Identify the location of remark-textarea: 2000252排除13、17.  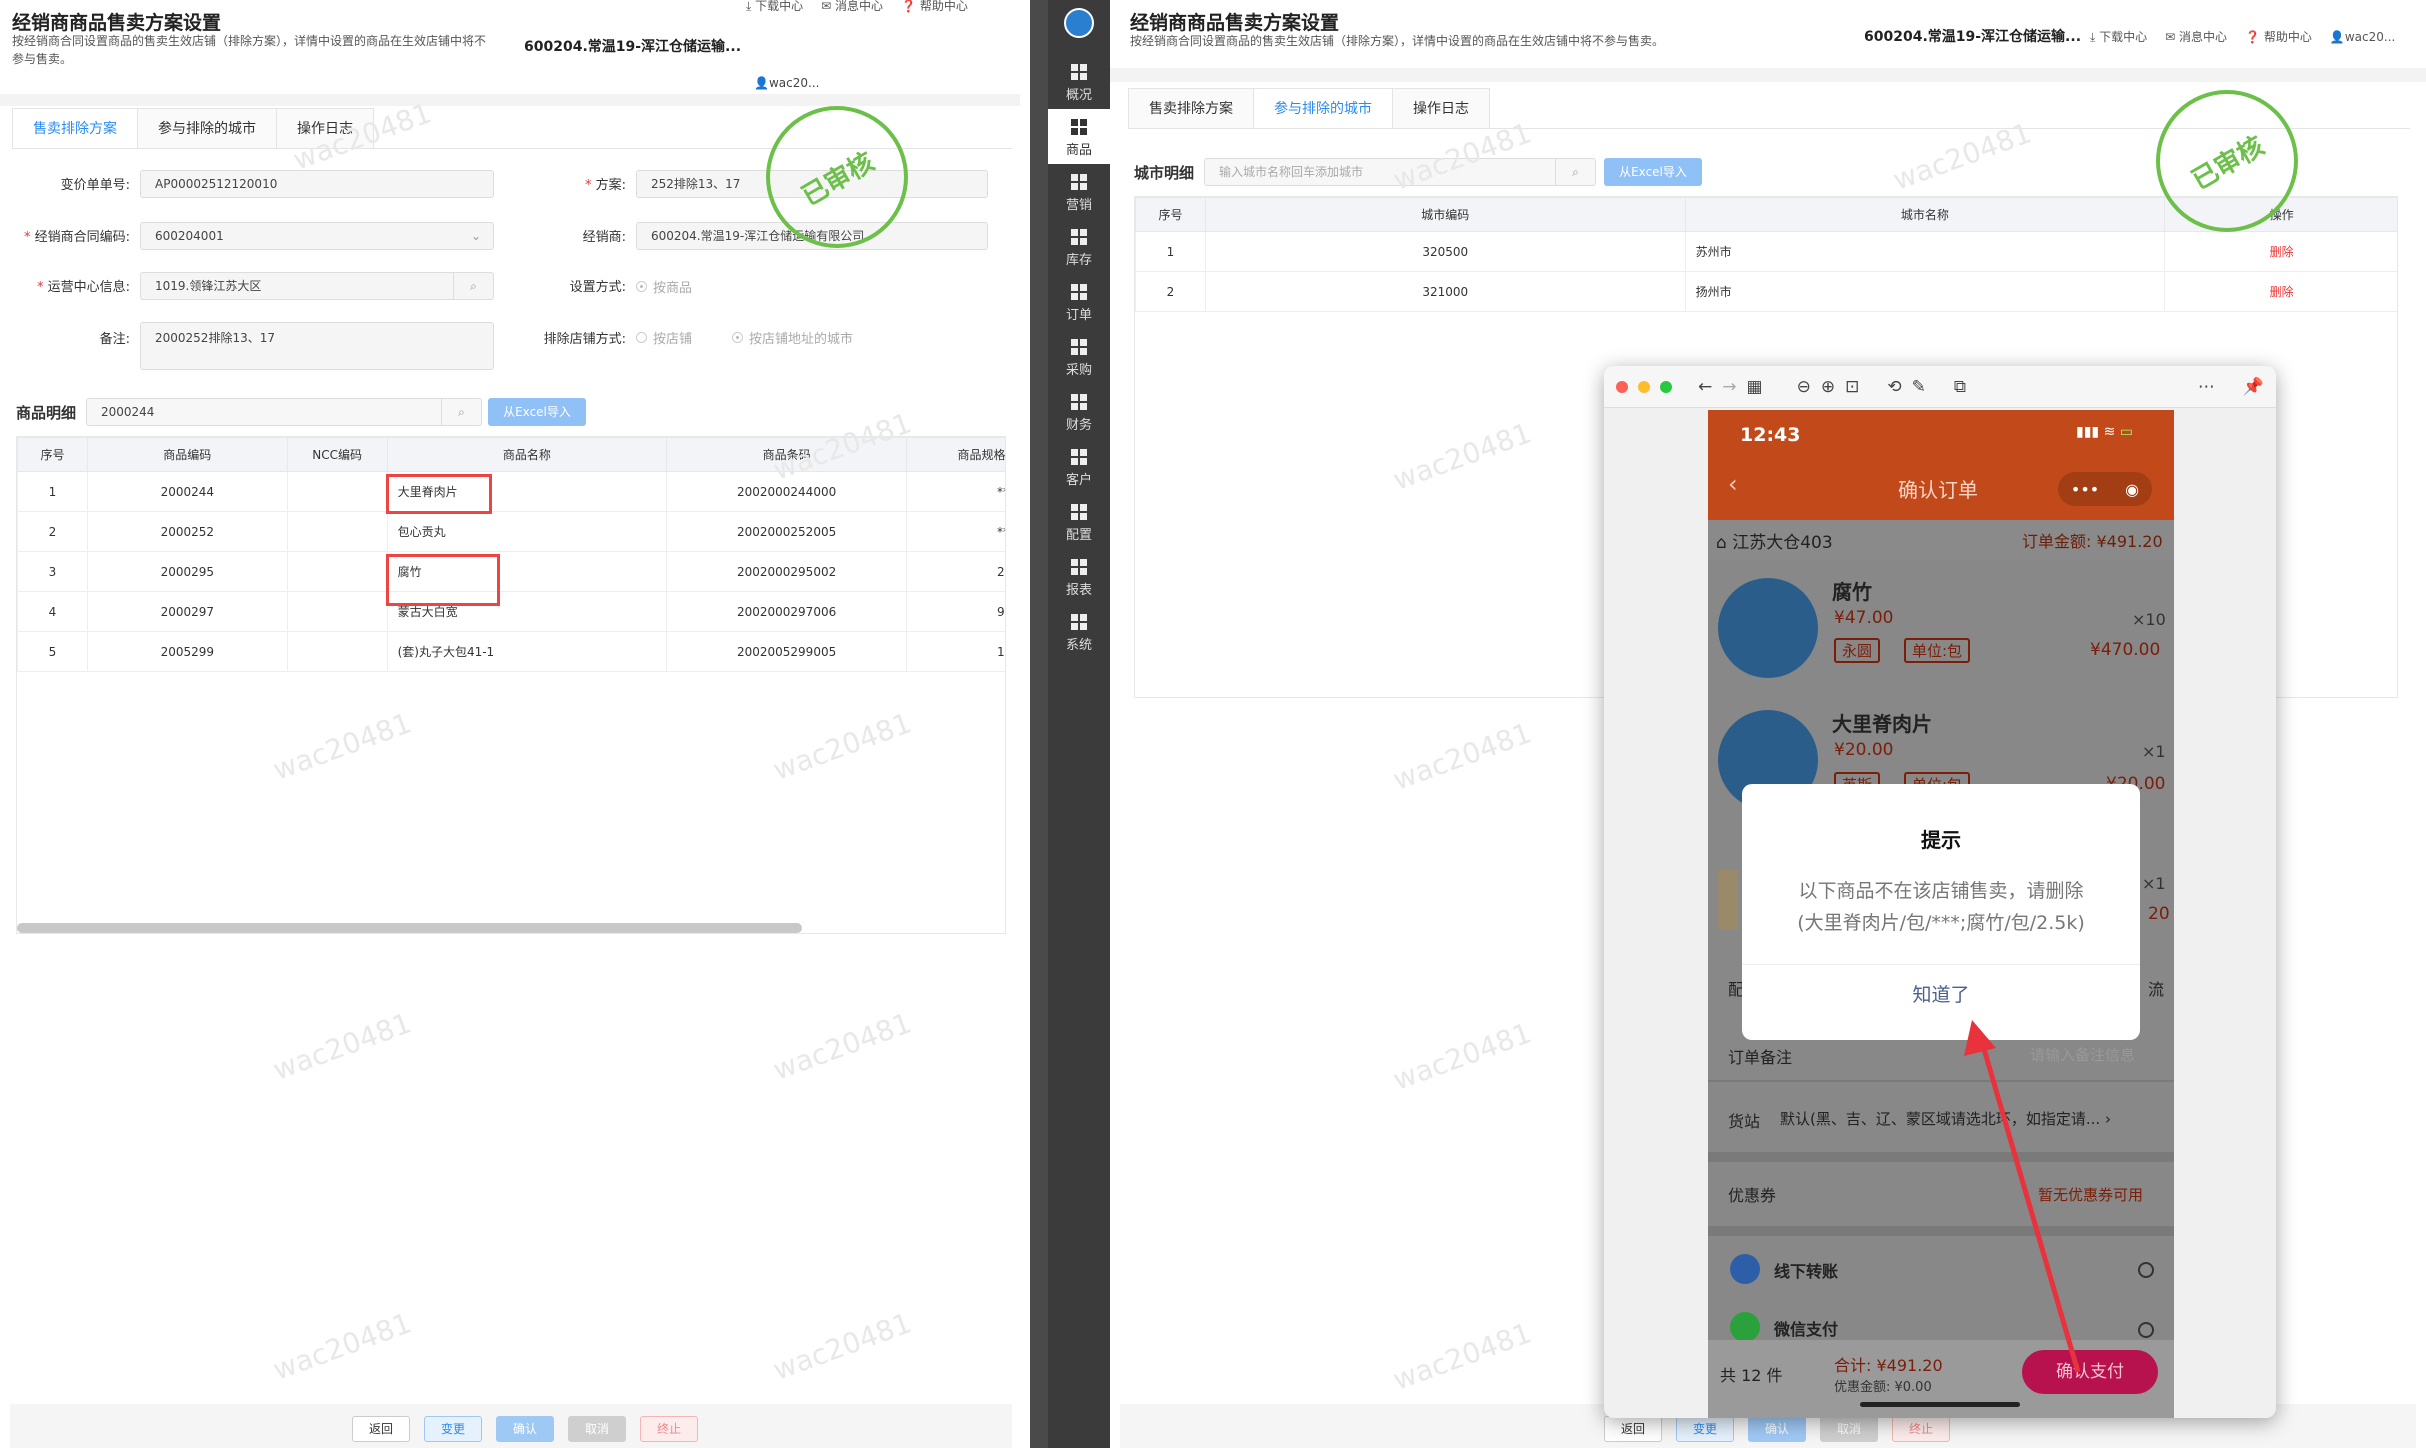
(317, 346).